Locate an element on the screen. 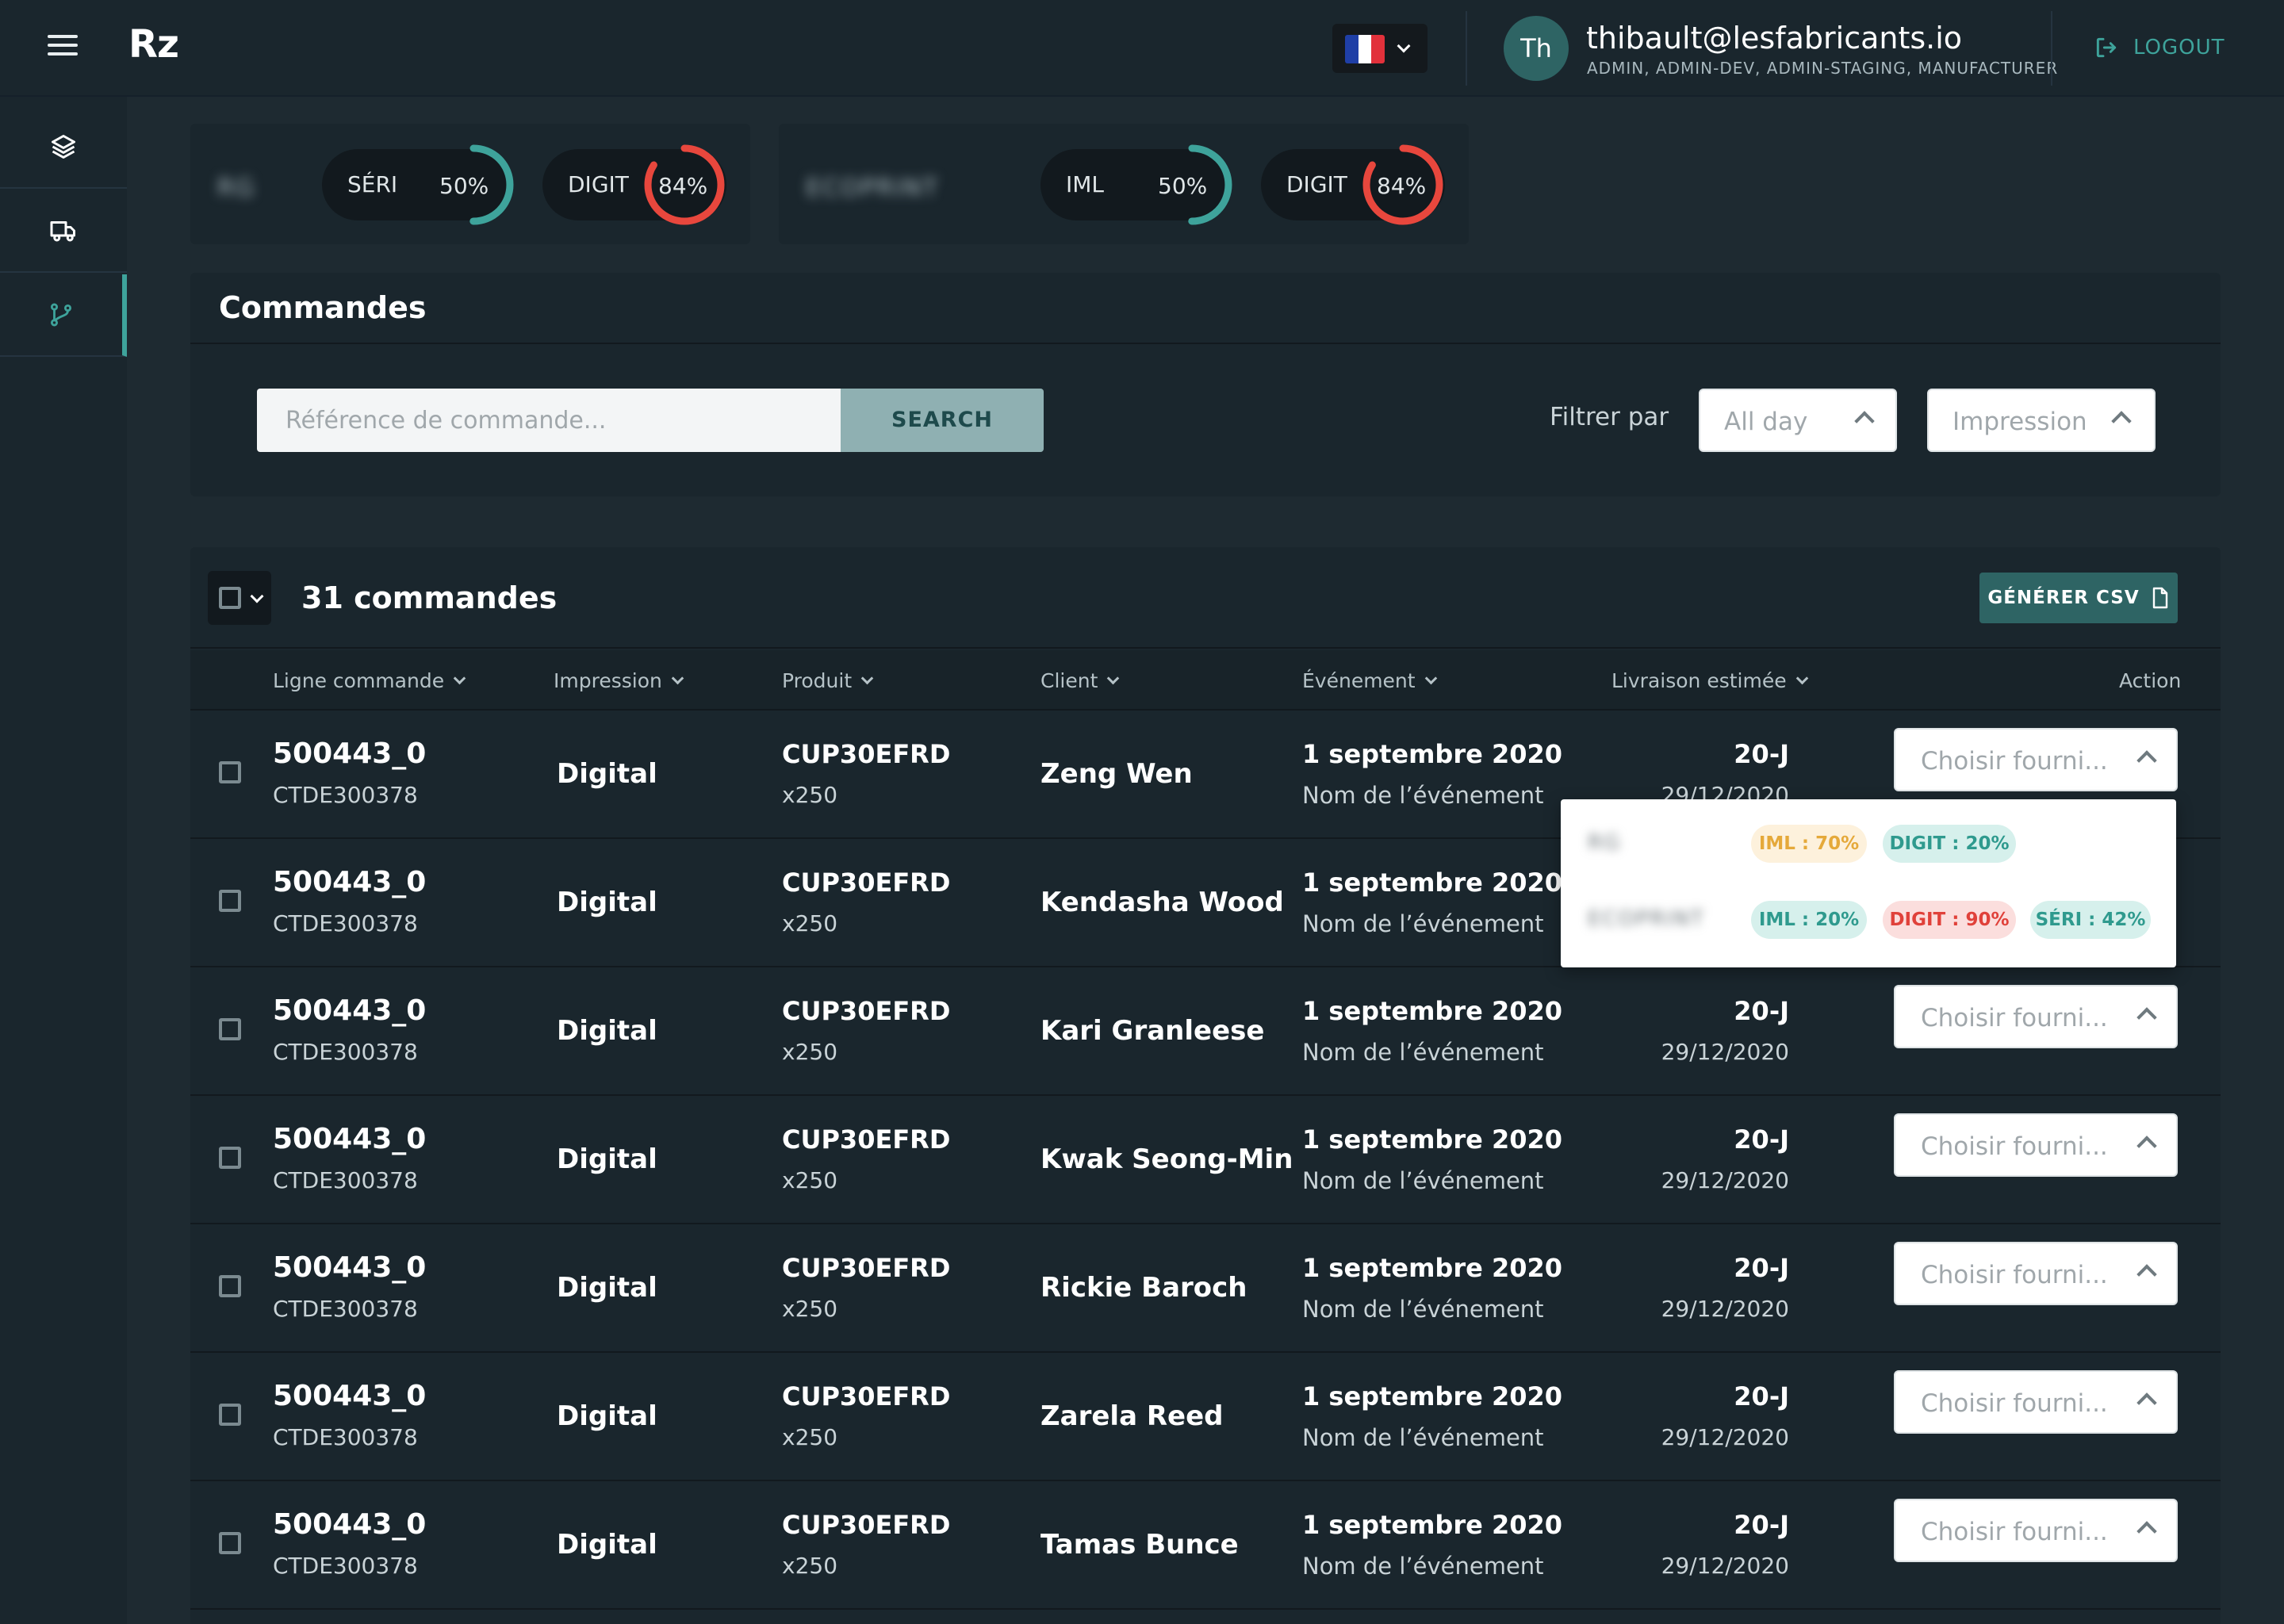 The width and height of the screenshot is (2284, 1624). avatar: Th is located at coordinates (1536, 48).